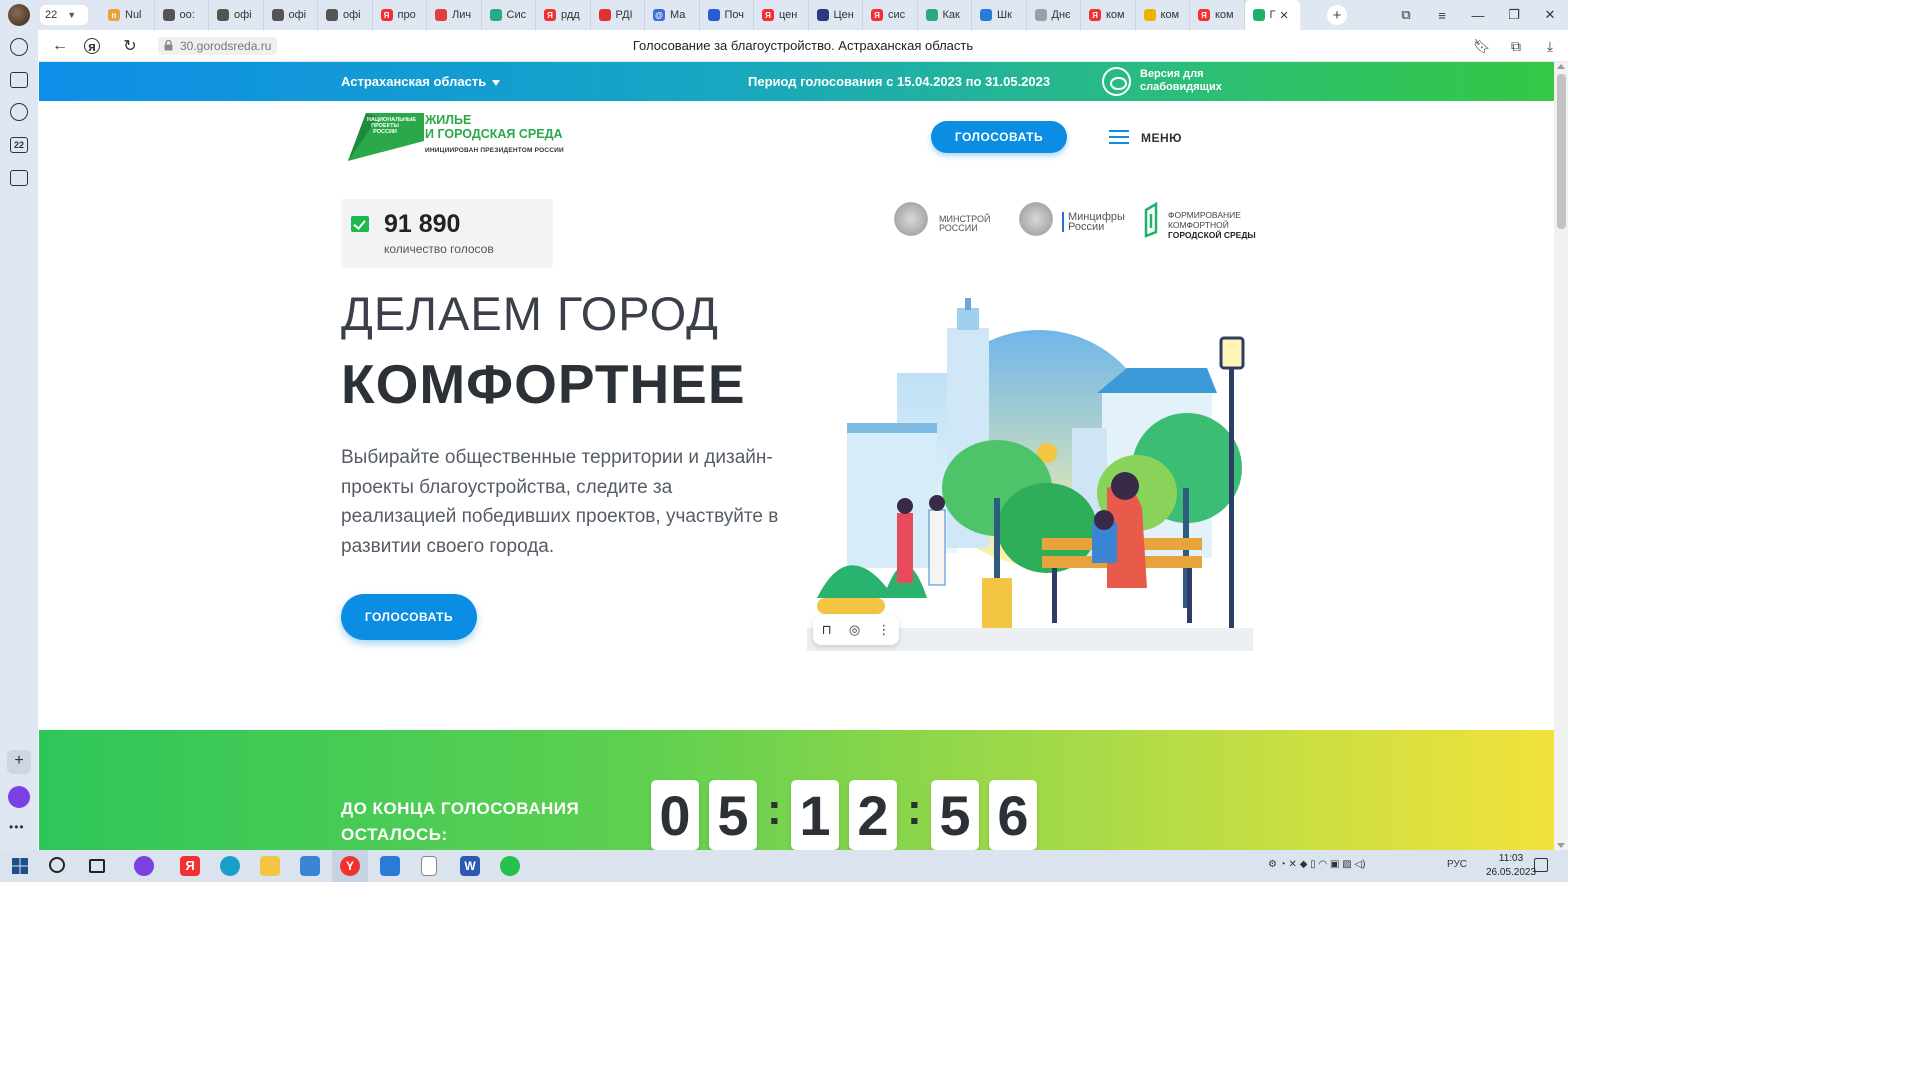 The image size is (1920, 1080). Describe the element at coordinates (19, 15) in the screenshot. I see `profile-avatar` at that location.